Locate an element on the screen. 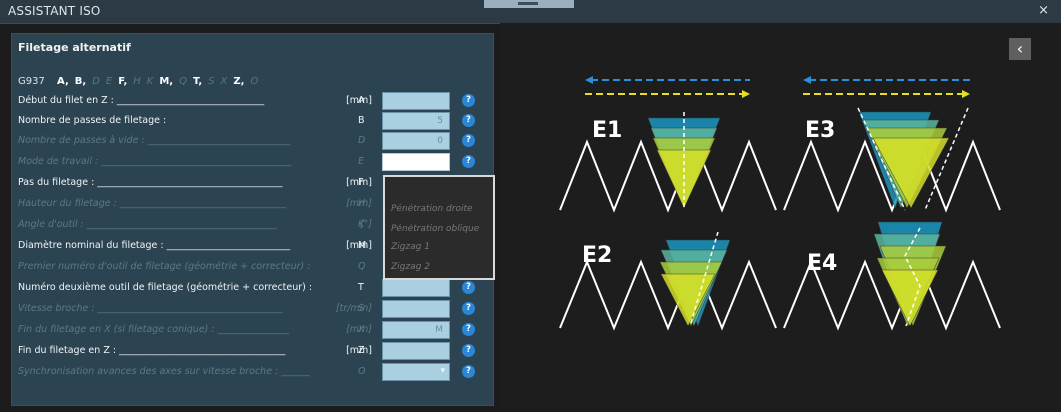 This screenshot has height=412, width=1061. gcode-letter: X is located at coordinates (224, 81).